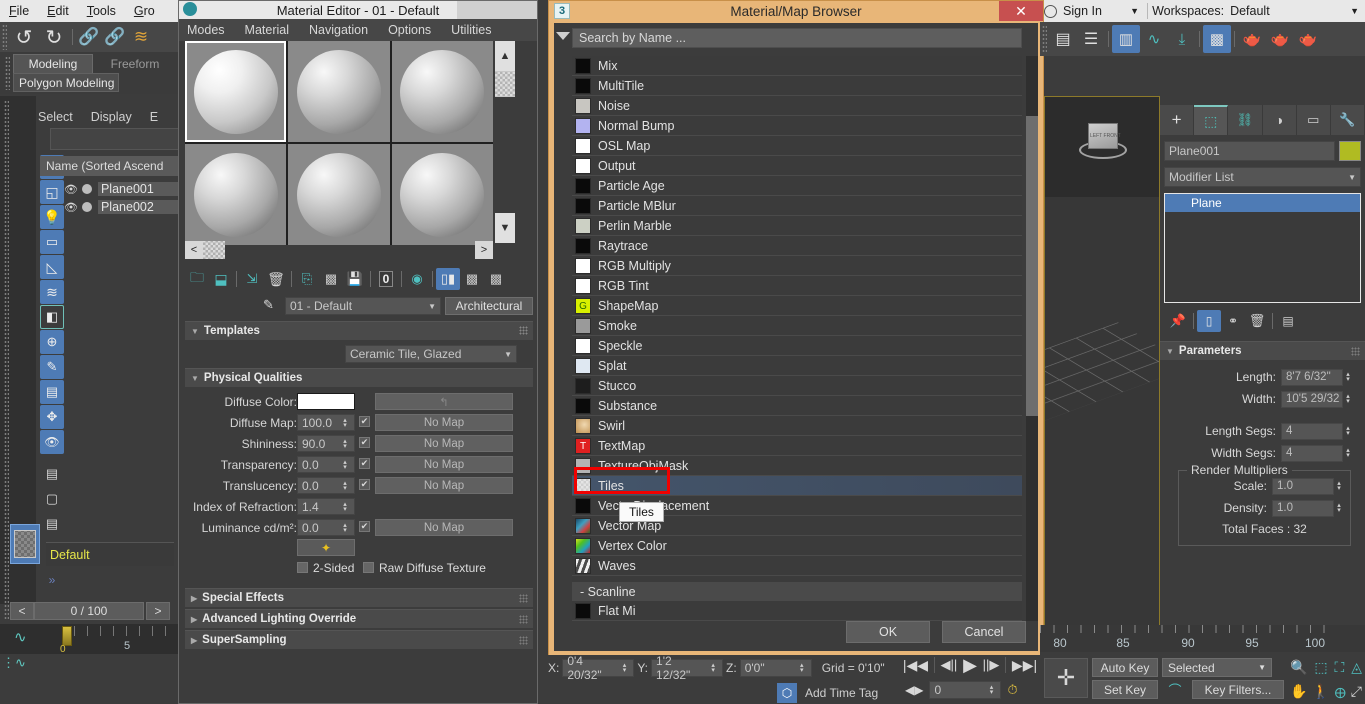 The height and width of the screenshot is (704, 1365). What do you see at coordinates (53, 63) in the screenshot?
I see `tab-modeling: Modeling` at bounding box center [53, 63].